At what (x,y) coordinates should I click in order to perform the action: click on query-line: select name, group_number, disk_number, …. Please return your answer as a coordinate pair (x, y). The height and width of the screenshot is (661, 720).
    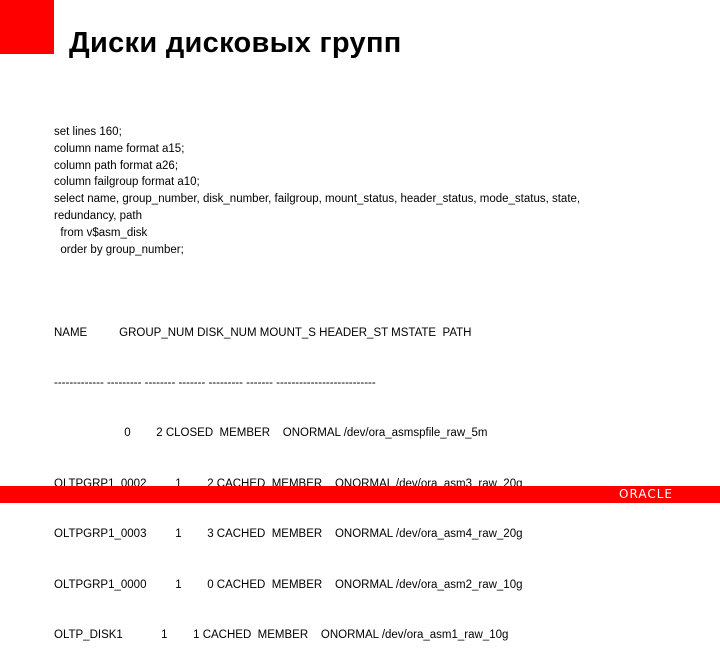
    Looking at the image, I should click on (319, 207).